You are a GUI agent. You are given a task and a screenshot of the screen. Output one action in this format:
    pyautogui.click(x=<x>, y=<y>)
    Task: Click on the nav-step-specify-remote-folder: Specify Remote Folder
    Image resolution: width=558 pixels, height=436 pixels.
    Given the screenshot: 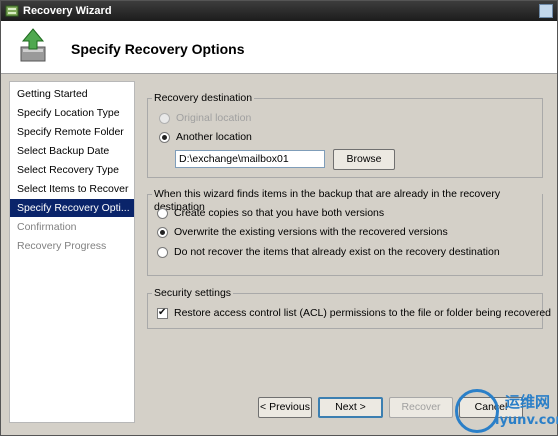 What is the action you would take?
    pyautogui.click(x=72, y=132)
    